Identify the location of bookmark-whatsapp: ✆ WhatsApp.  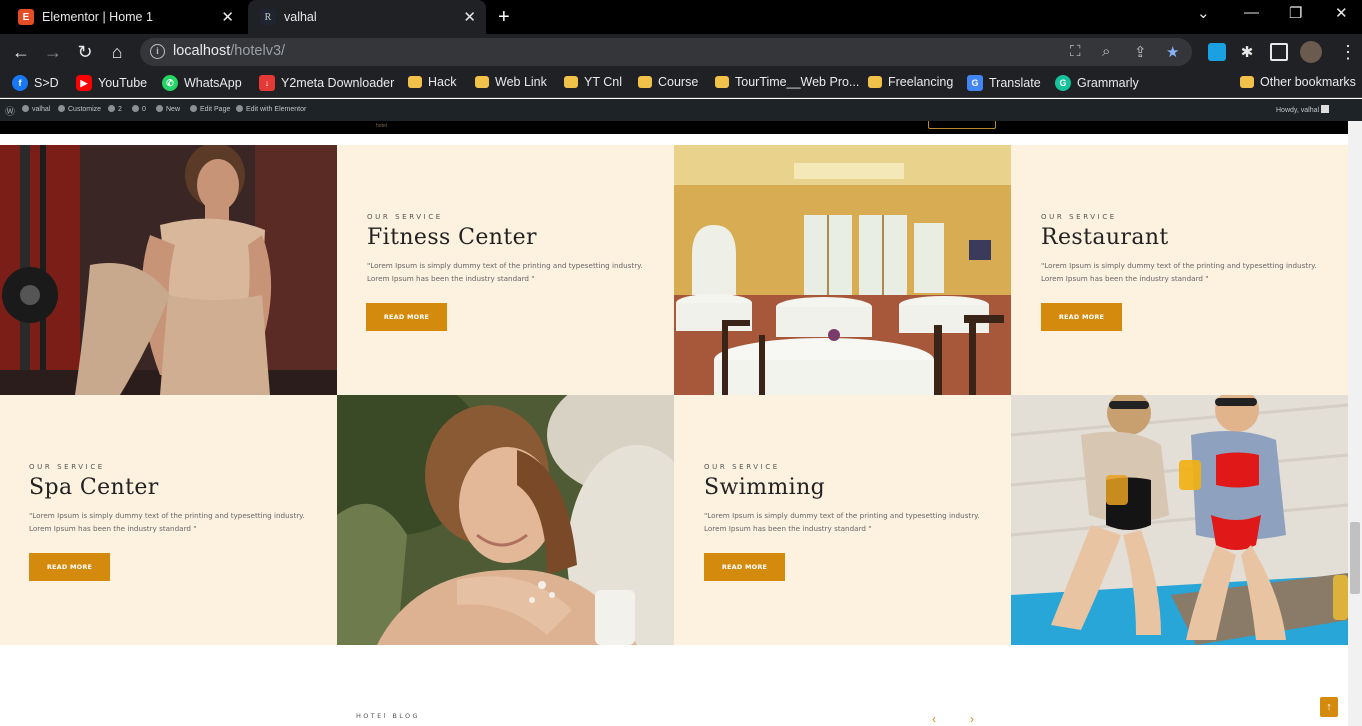
(202, 83).